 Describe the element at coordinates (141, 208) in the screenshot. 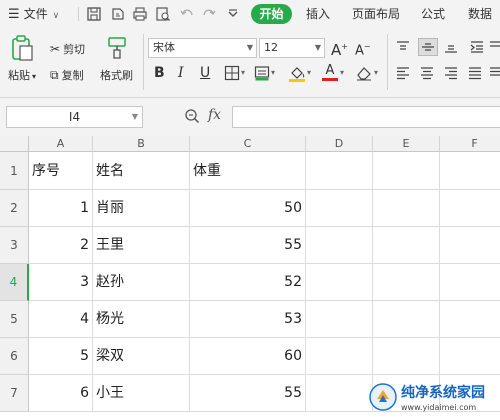

I see `cell-b2: 肖丽` at that location.